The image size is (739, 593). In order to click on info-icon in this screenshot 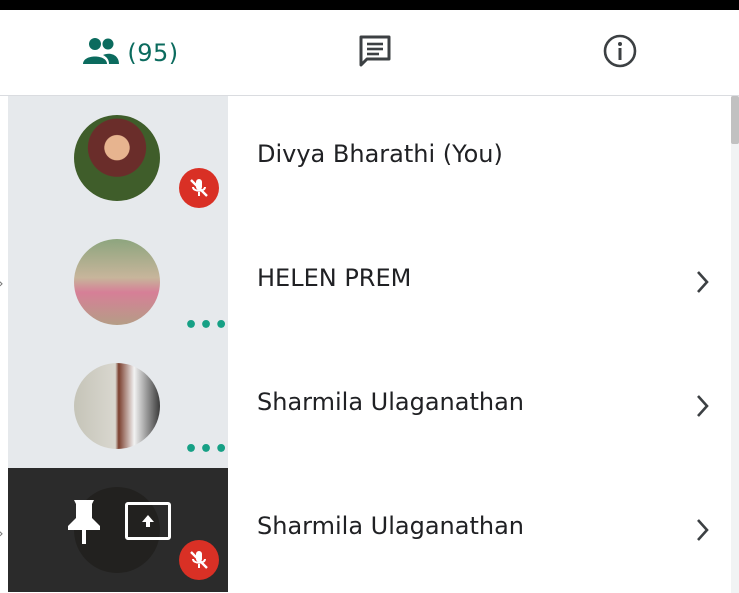, I will do `click(620, 53)`.